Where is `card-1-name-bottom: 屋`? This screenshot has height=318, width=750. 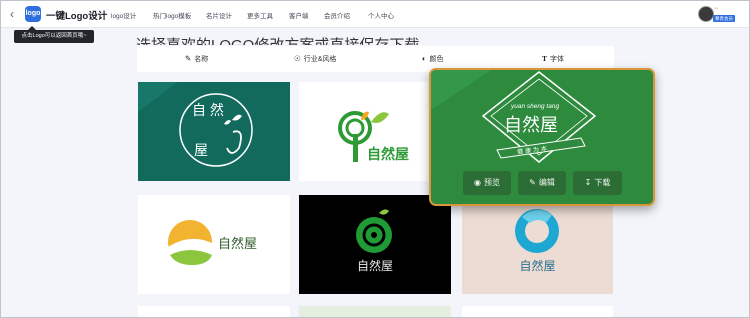
card-1-name-bottom: 屋 is located at coordinates (201, 150).